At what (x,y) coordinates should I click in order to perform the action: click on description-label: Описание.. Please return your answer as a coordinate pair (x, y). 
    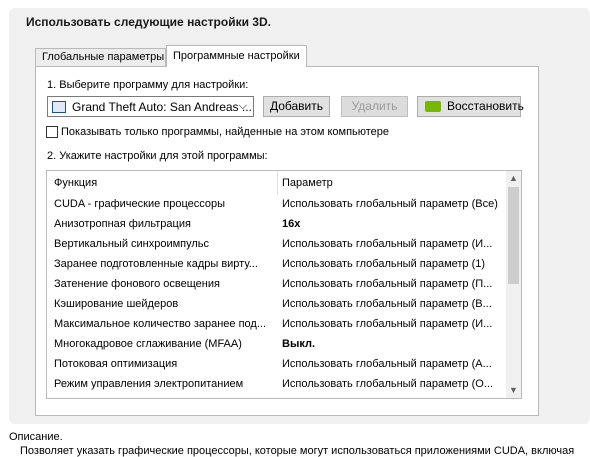
    Looking at the image, I should click on (36, 437).